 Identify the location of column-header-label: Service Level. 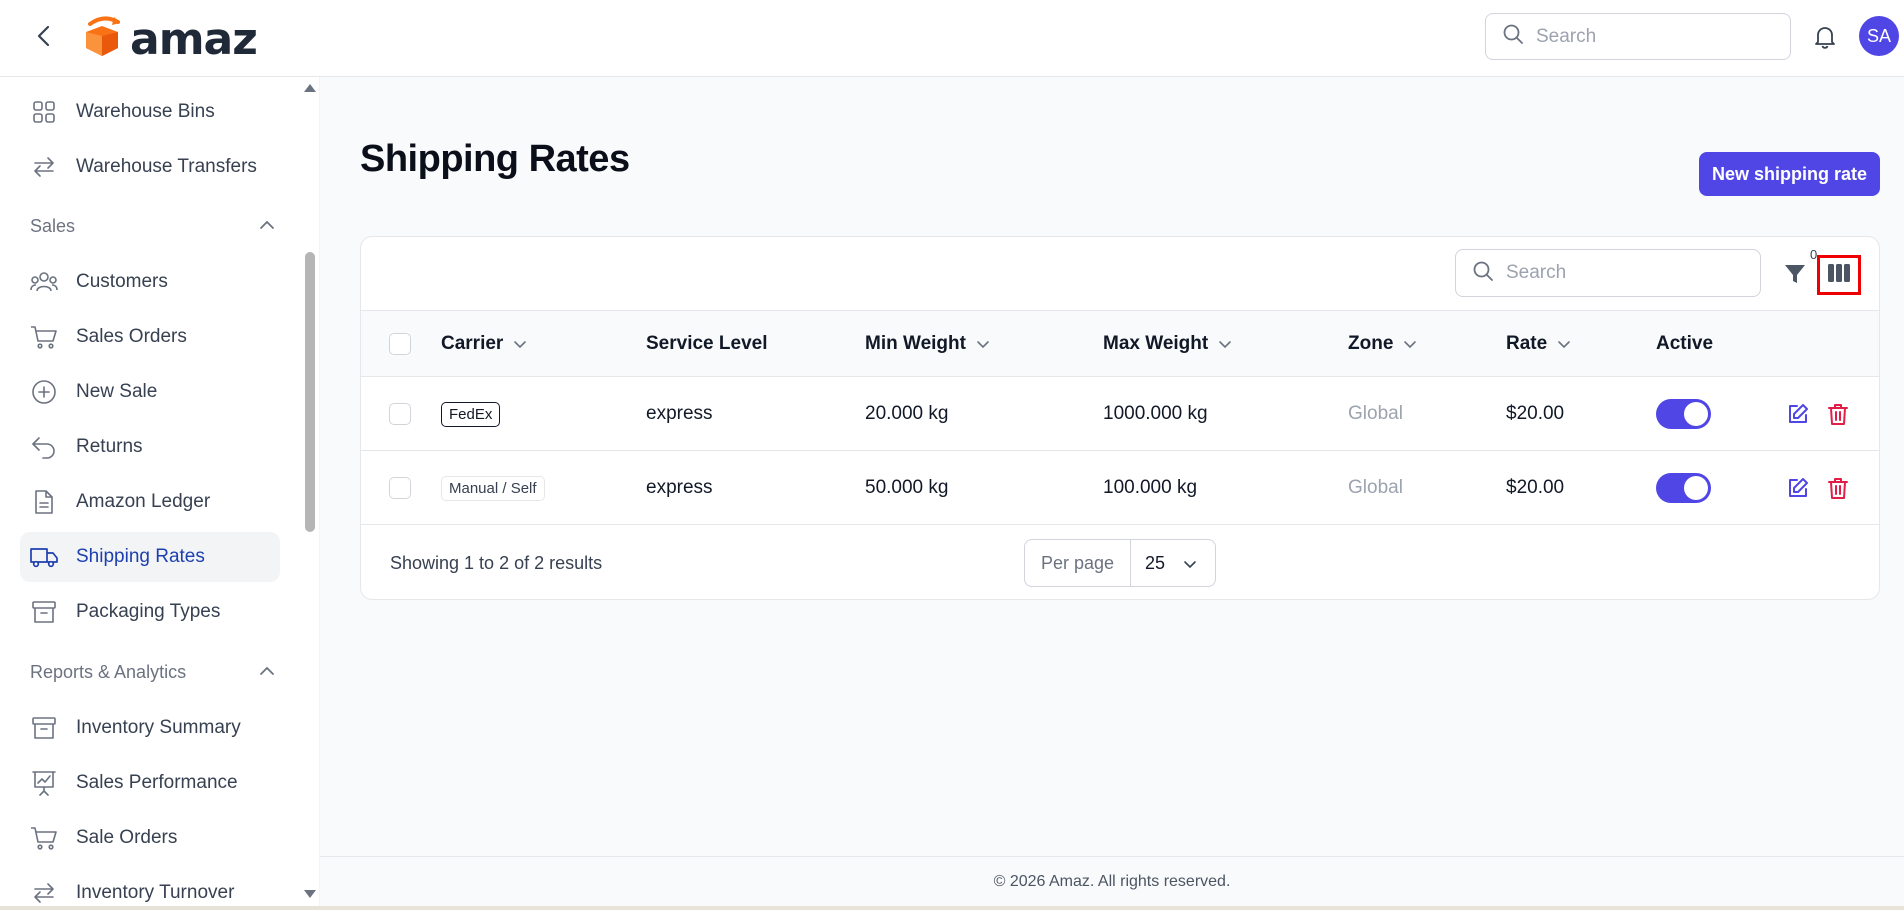
(707, 343).